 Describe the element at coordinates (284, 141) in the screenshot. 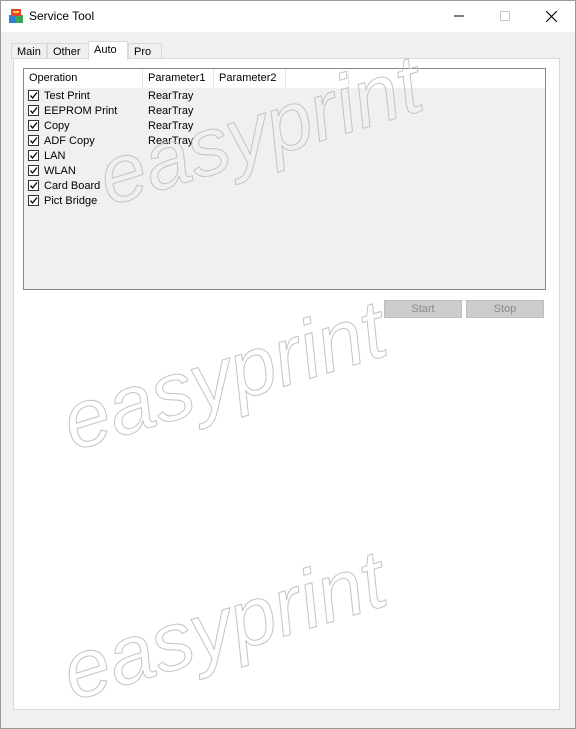

I see `list-item: ADF Copy RearTray` at that location.